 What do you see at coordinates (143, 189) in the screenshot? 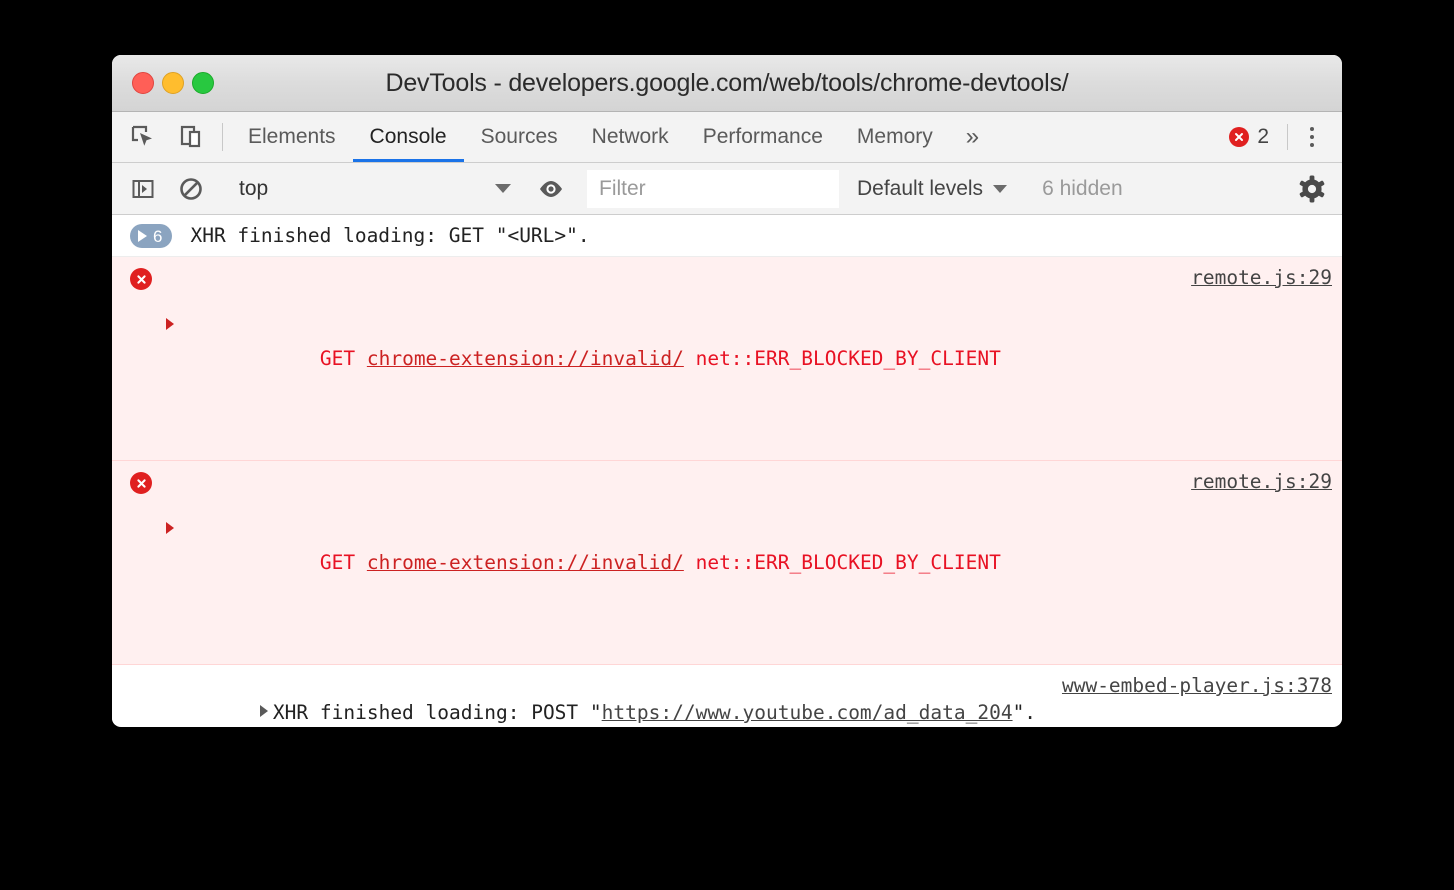
I see `console-sidebar-icon` at bounding box center [143, 189].